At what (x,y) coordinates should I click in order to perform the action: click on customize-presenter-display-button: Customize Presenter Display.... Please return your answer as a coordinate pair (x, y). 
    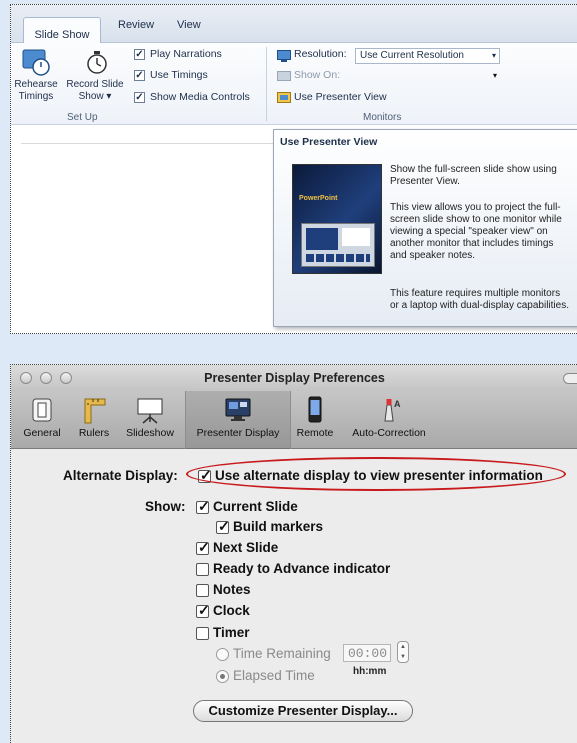
    Looking at the image, I should click on (303, 711).